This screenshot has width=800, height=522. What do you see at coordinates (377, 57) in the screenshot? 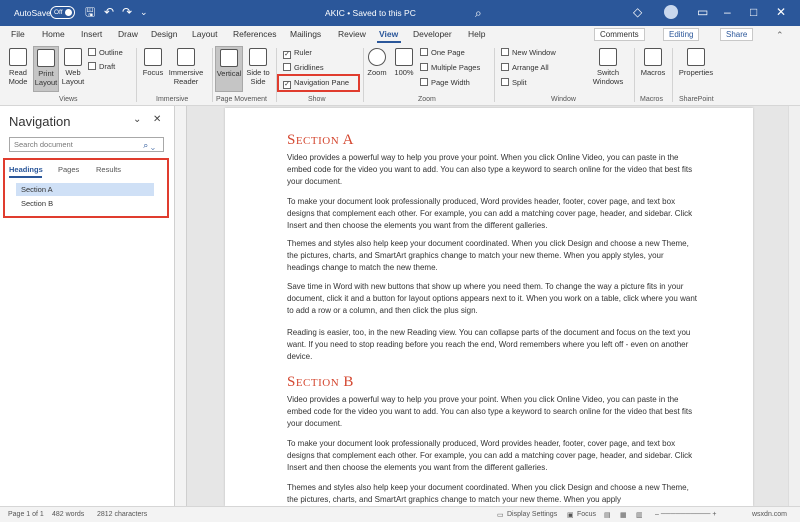
I see `magnifier-icon` at bounding box center [377, 57].